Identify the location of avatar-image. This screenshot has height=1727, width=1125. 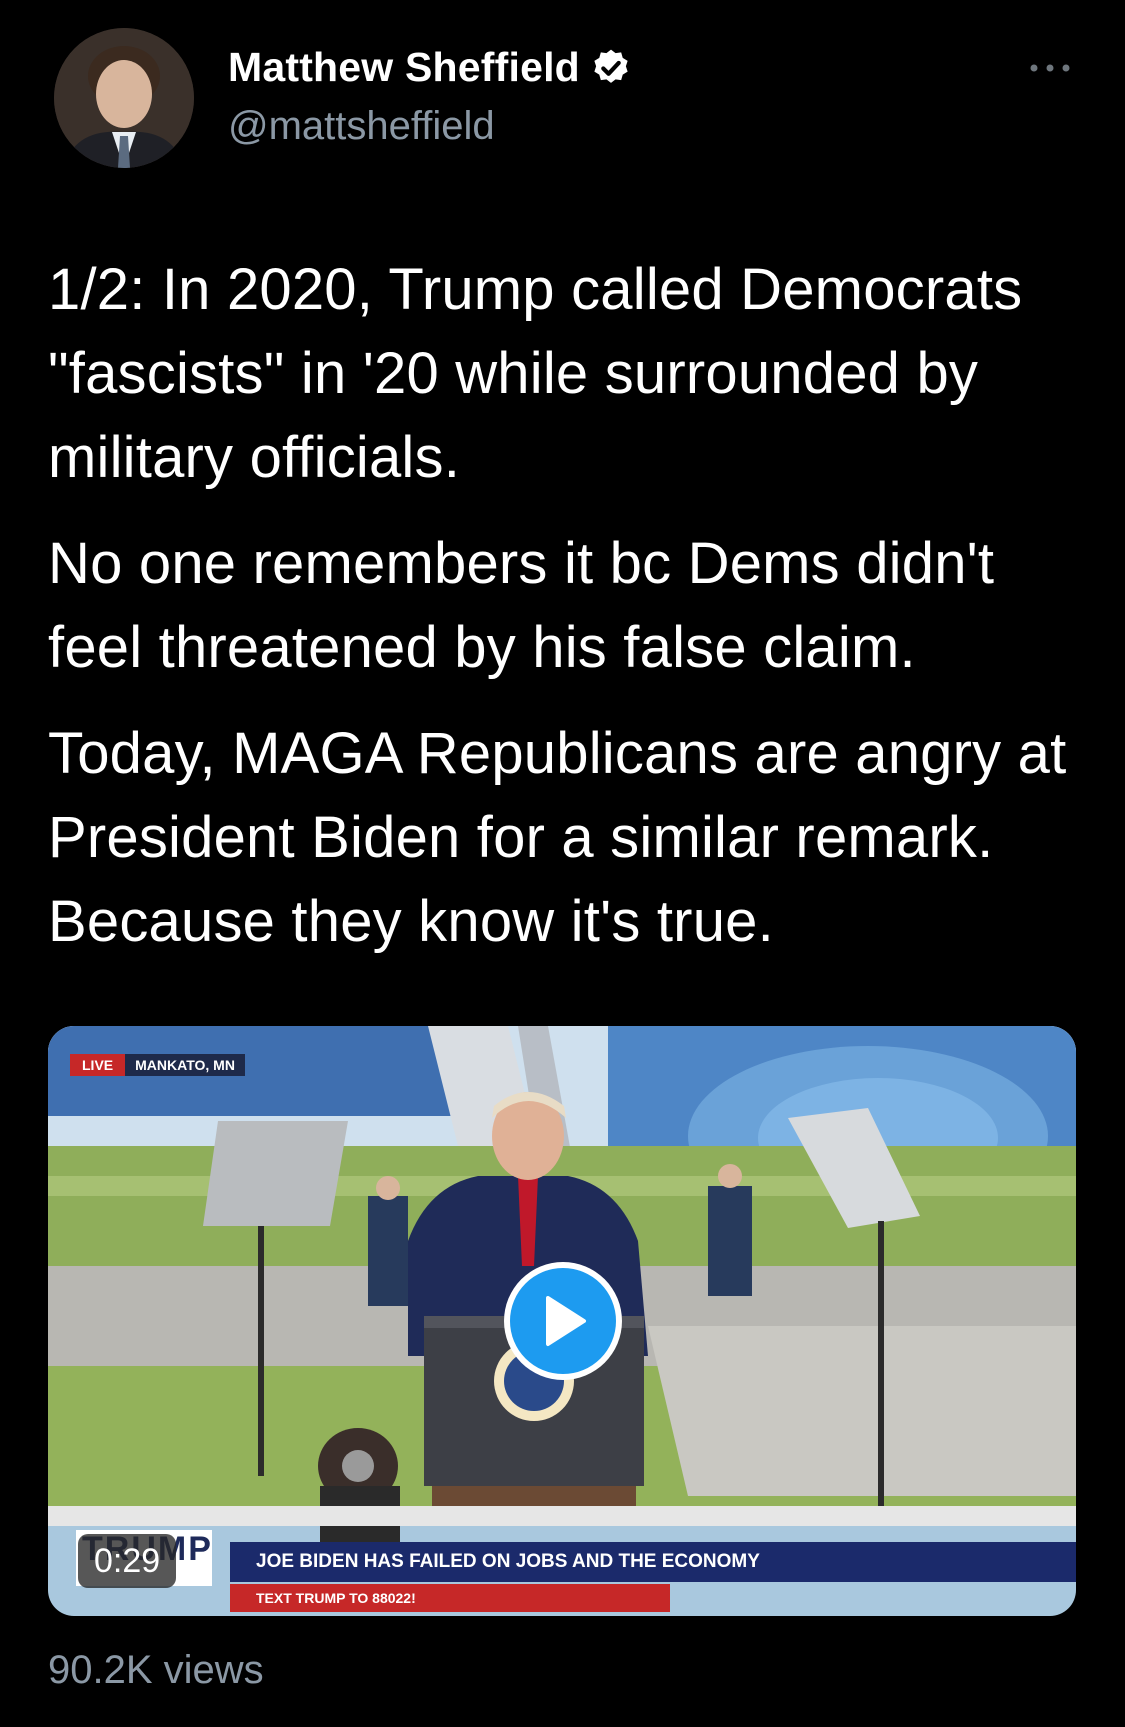
(124, 98).